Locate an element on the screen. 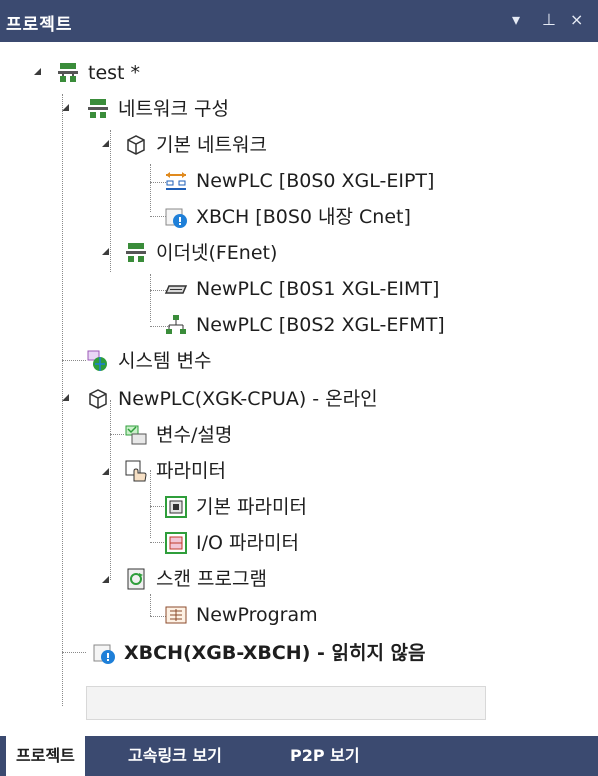 Image resolution: width=598 pixels, height=776 pixels. tree-item-test: test * is located at coordinates (98, 73).